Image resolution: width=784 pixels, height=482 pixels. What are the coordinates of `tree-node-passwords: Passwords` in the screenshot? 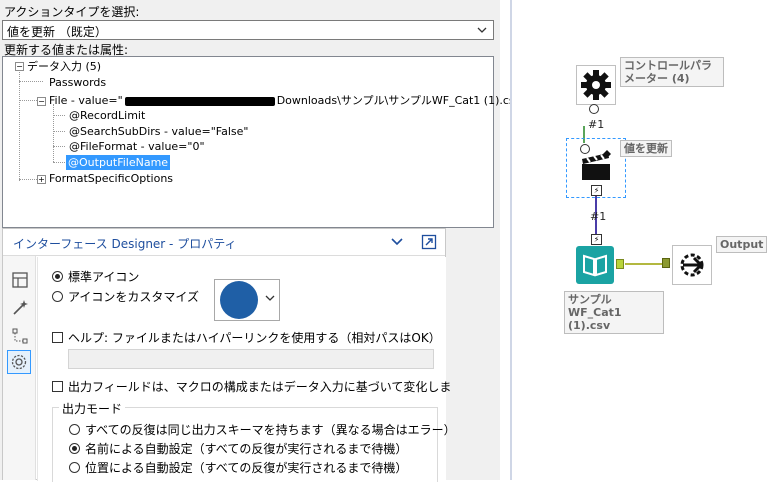 It's located at (77, 82).